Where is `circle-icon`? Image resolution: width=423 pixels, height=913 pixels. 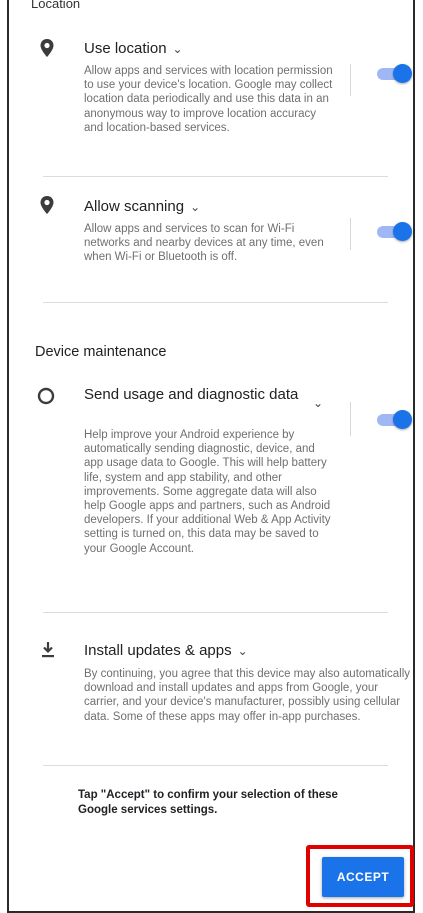 circle-icon is located at coordinates (46, 396).